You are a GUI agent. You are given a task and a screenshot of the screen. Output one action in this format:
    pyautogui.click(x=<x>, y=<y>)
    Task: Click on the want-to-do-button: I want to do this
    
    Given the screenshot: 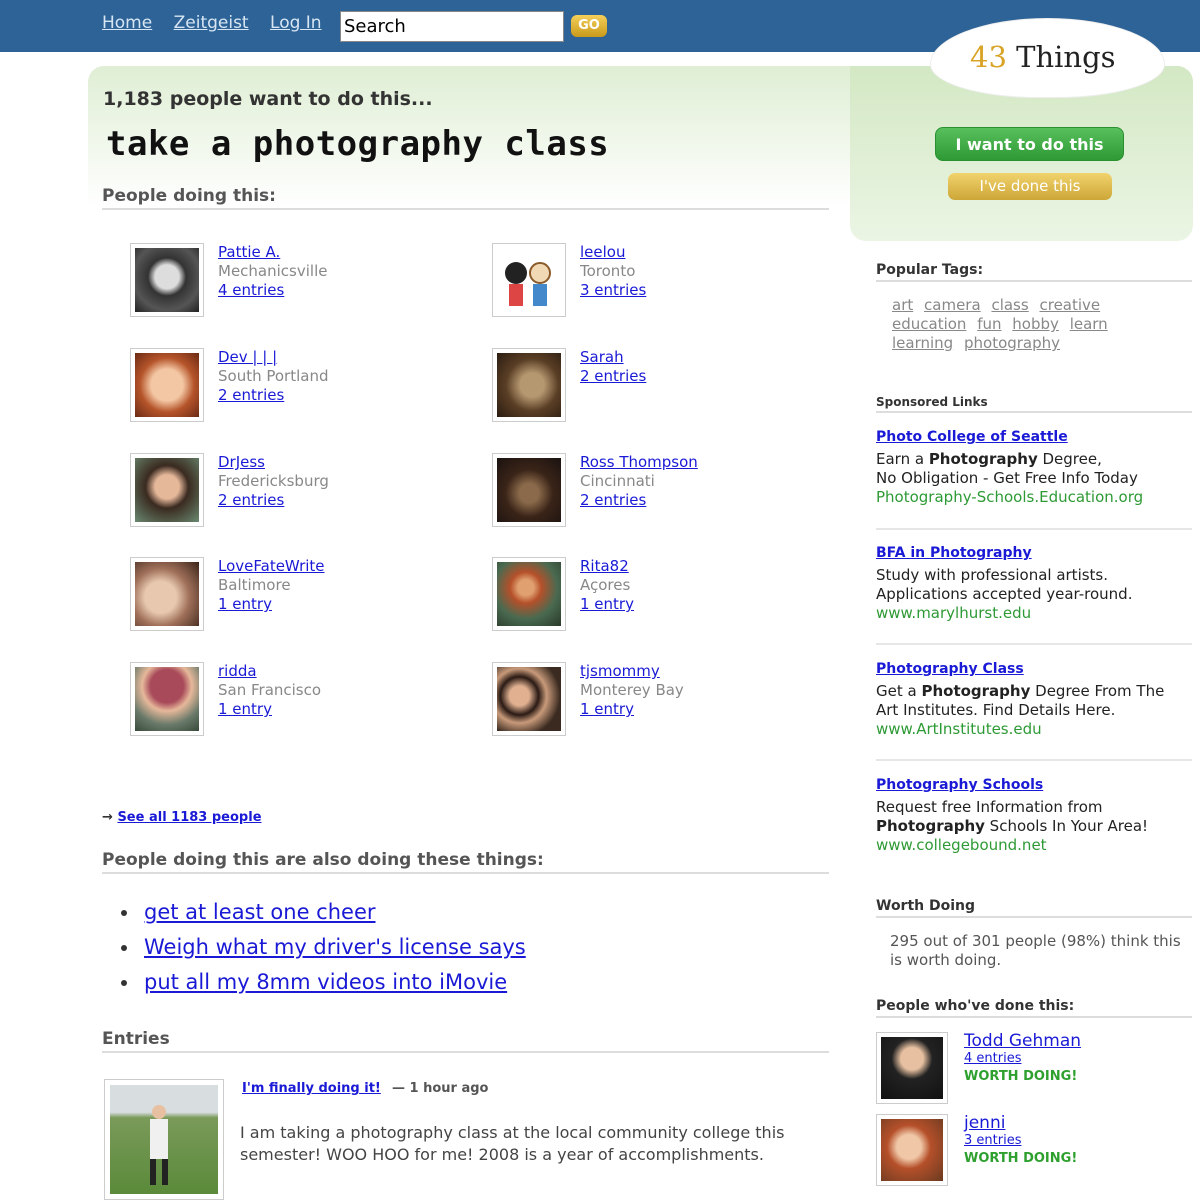 What is the action you would take?
    pyautogui.click(x=1029, y=144)
    